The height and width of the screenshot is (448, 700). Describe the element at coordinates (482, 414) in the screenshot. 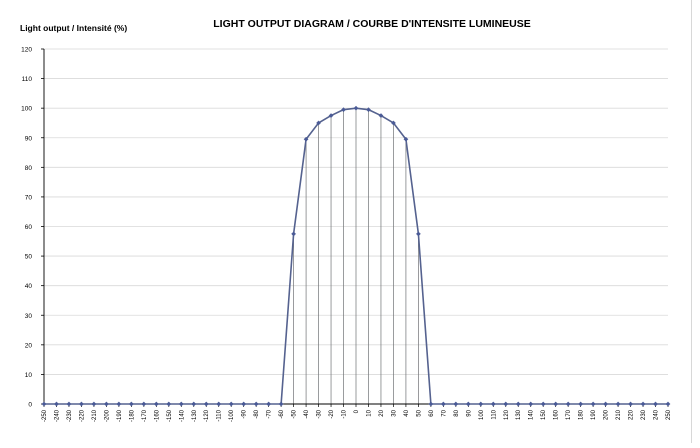

I see `x-tick-label: 100` at that location.